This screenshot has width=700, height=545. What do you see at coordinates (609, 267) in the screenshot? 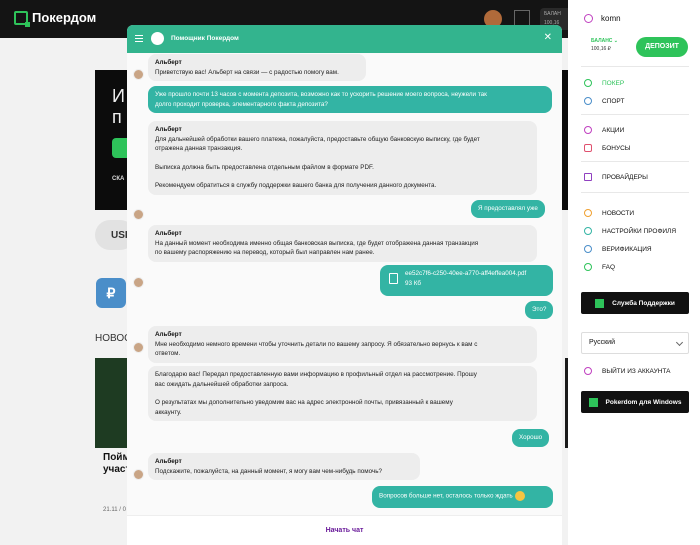
I see `sidebar-item-label: FAQ` at bounding box center [609, 267].